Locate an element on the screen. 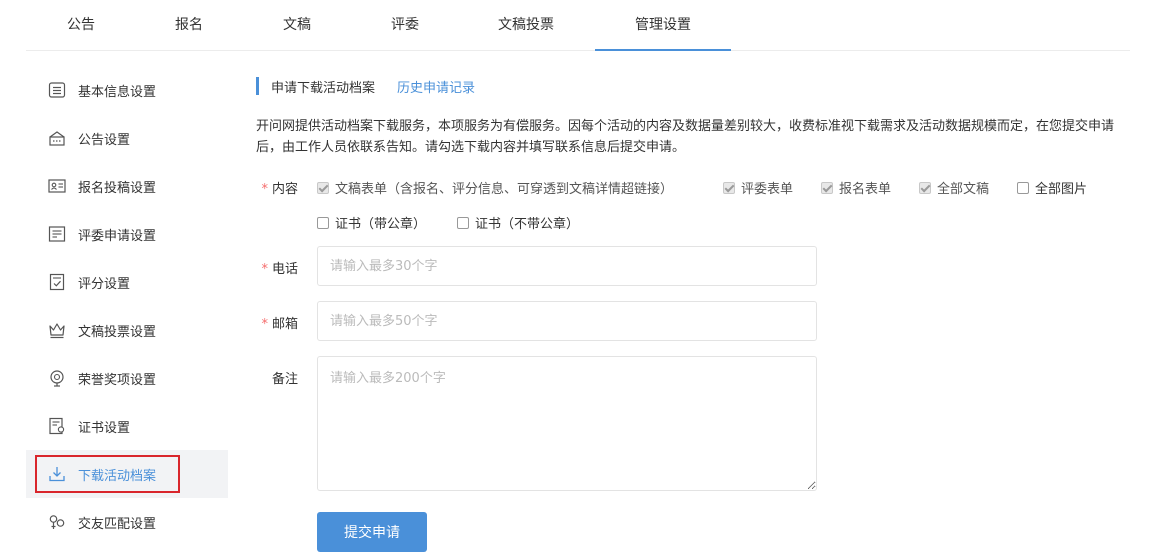  sidebar-item-judge-application: 评委申请设置 is located at coordinates (127, 234).